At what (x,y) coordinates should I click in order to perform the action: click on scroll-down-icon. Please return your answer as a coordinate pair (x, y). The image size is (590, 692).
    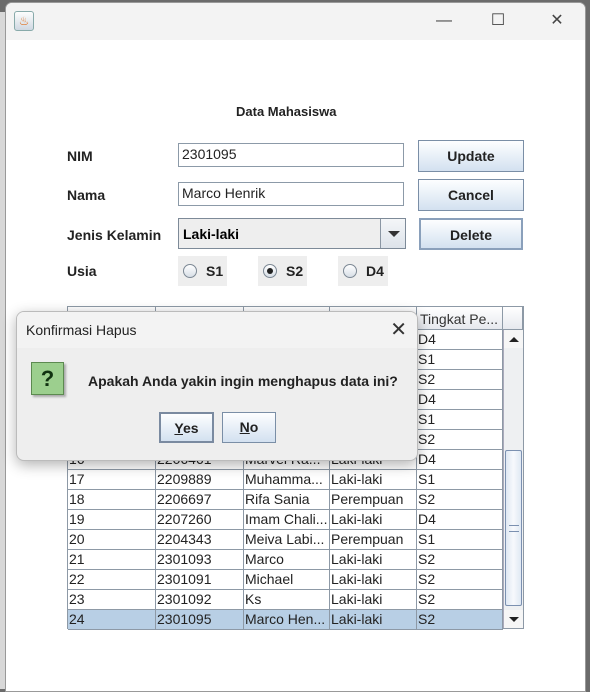
    Looking at the image, I should click on (513, 619).